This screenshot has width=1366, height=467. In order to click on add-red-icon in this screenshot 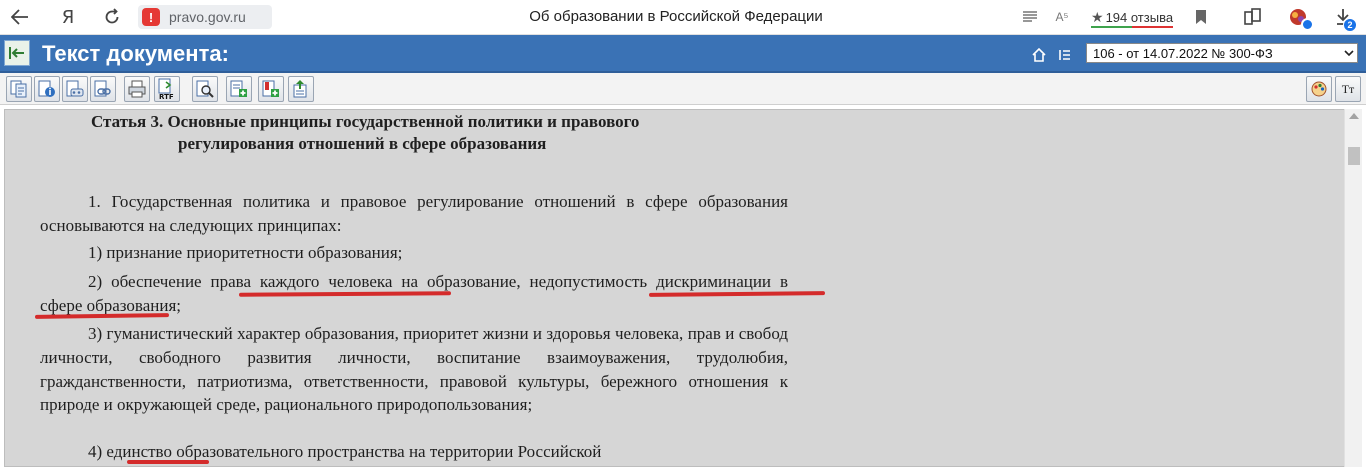, I will do `click(270, 88)`.